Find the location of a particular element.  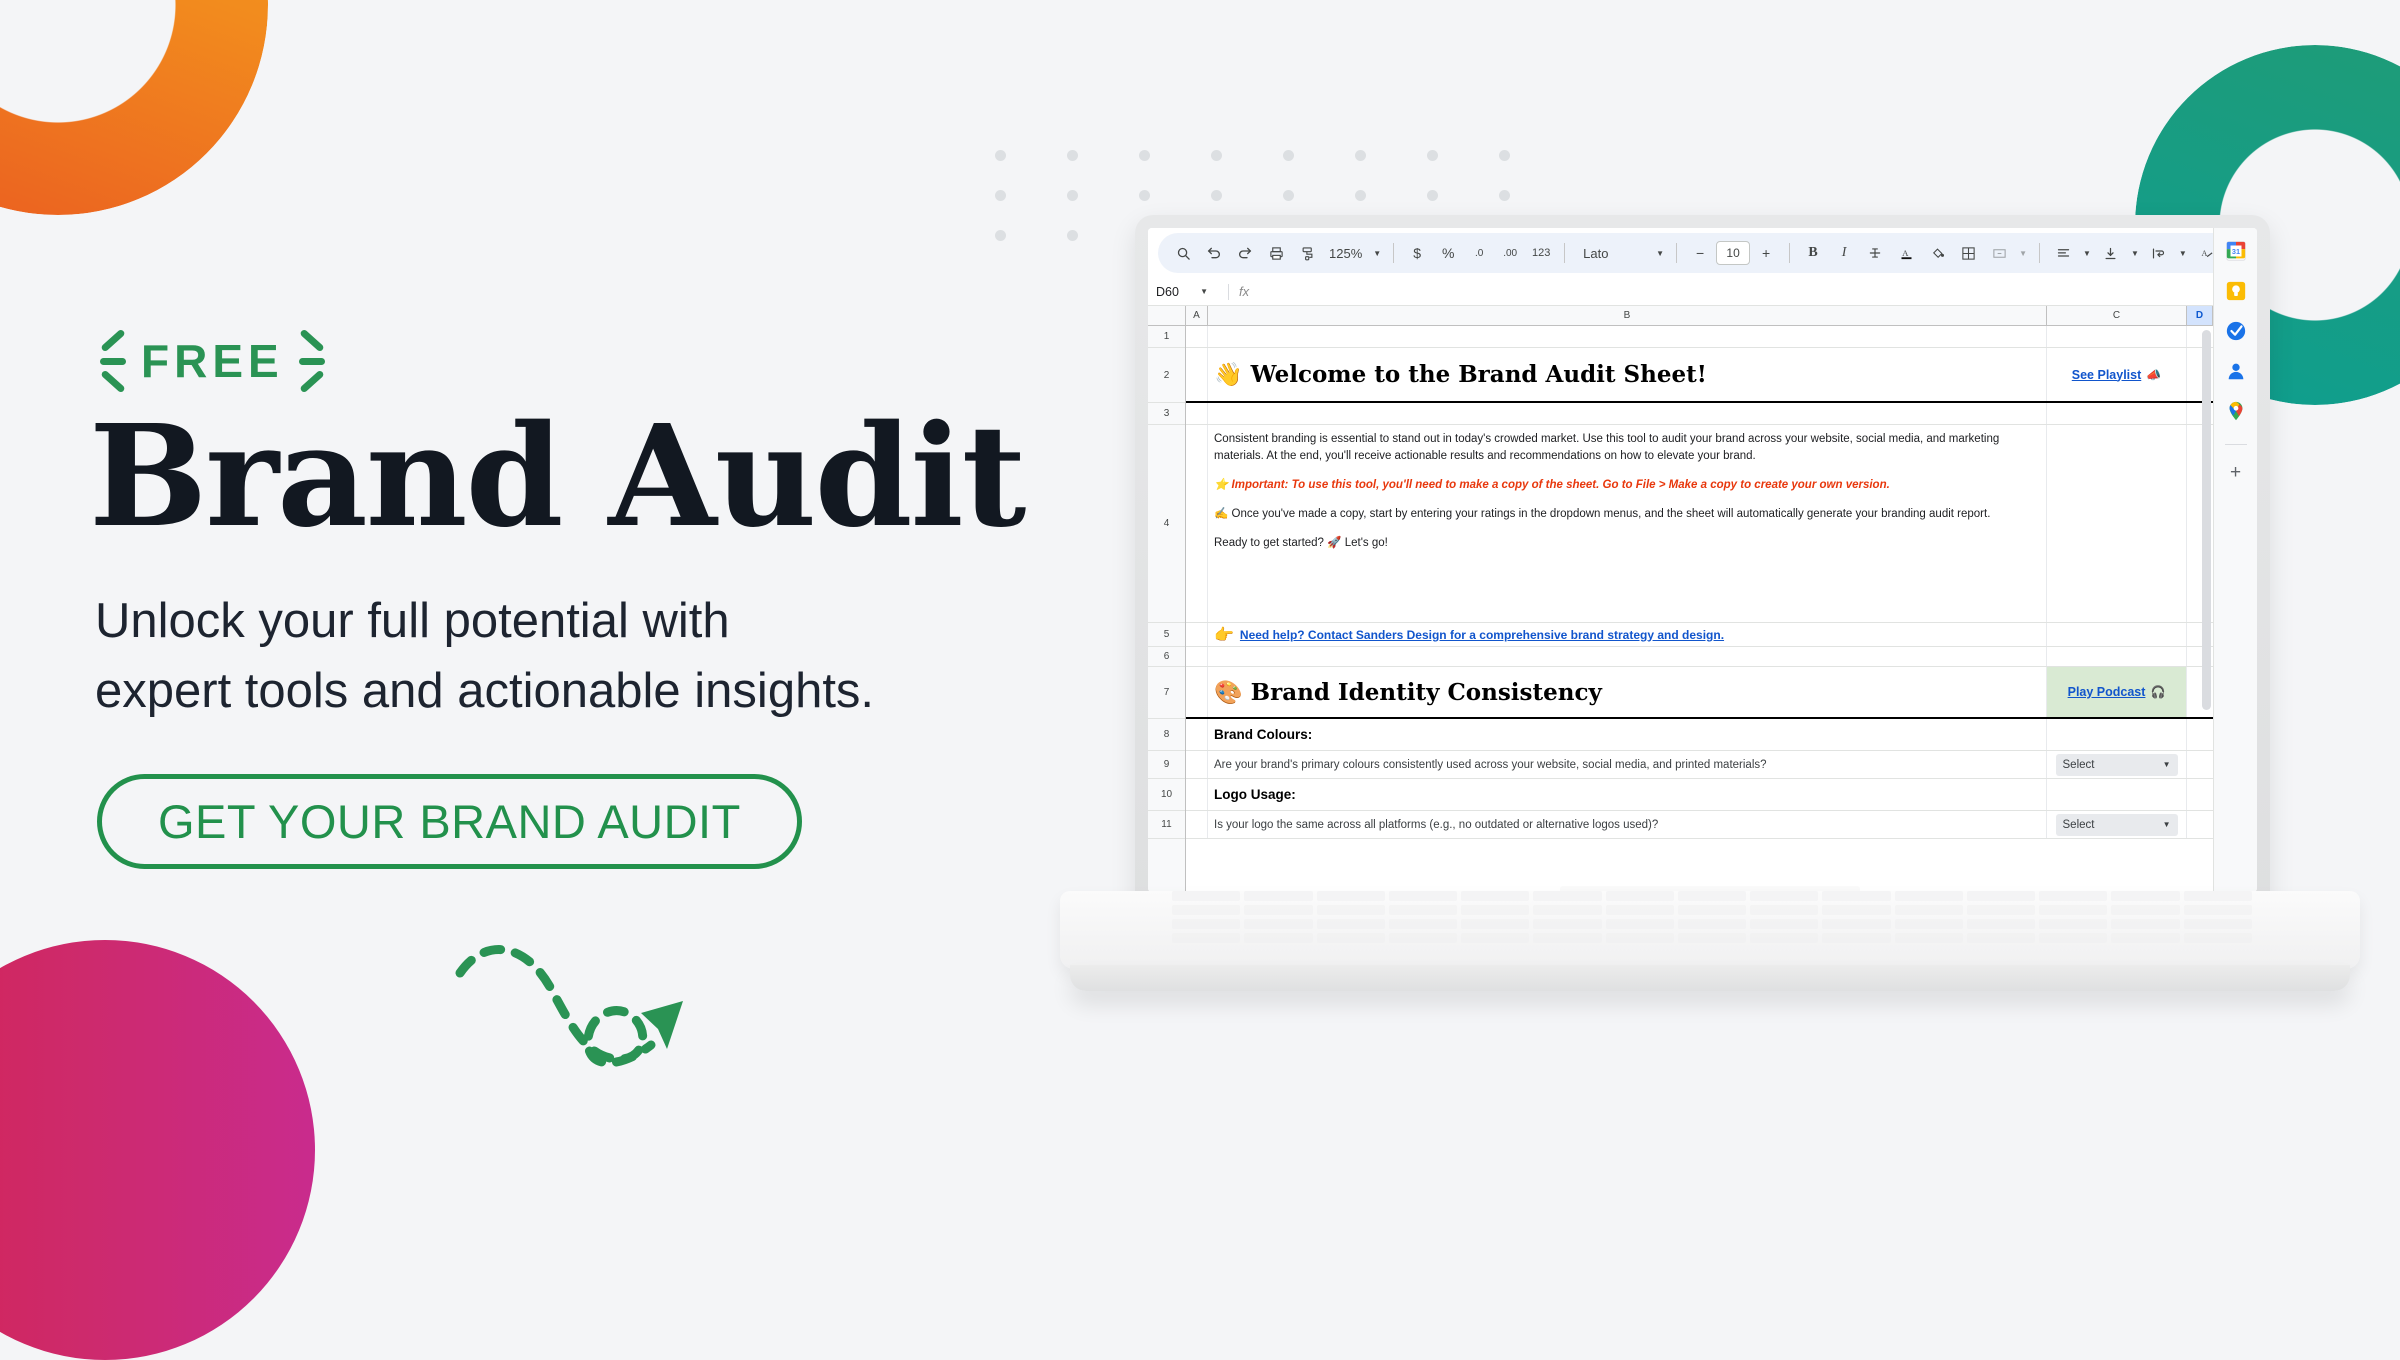

cell-a9 is located at coordinates (1197, 764).